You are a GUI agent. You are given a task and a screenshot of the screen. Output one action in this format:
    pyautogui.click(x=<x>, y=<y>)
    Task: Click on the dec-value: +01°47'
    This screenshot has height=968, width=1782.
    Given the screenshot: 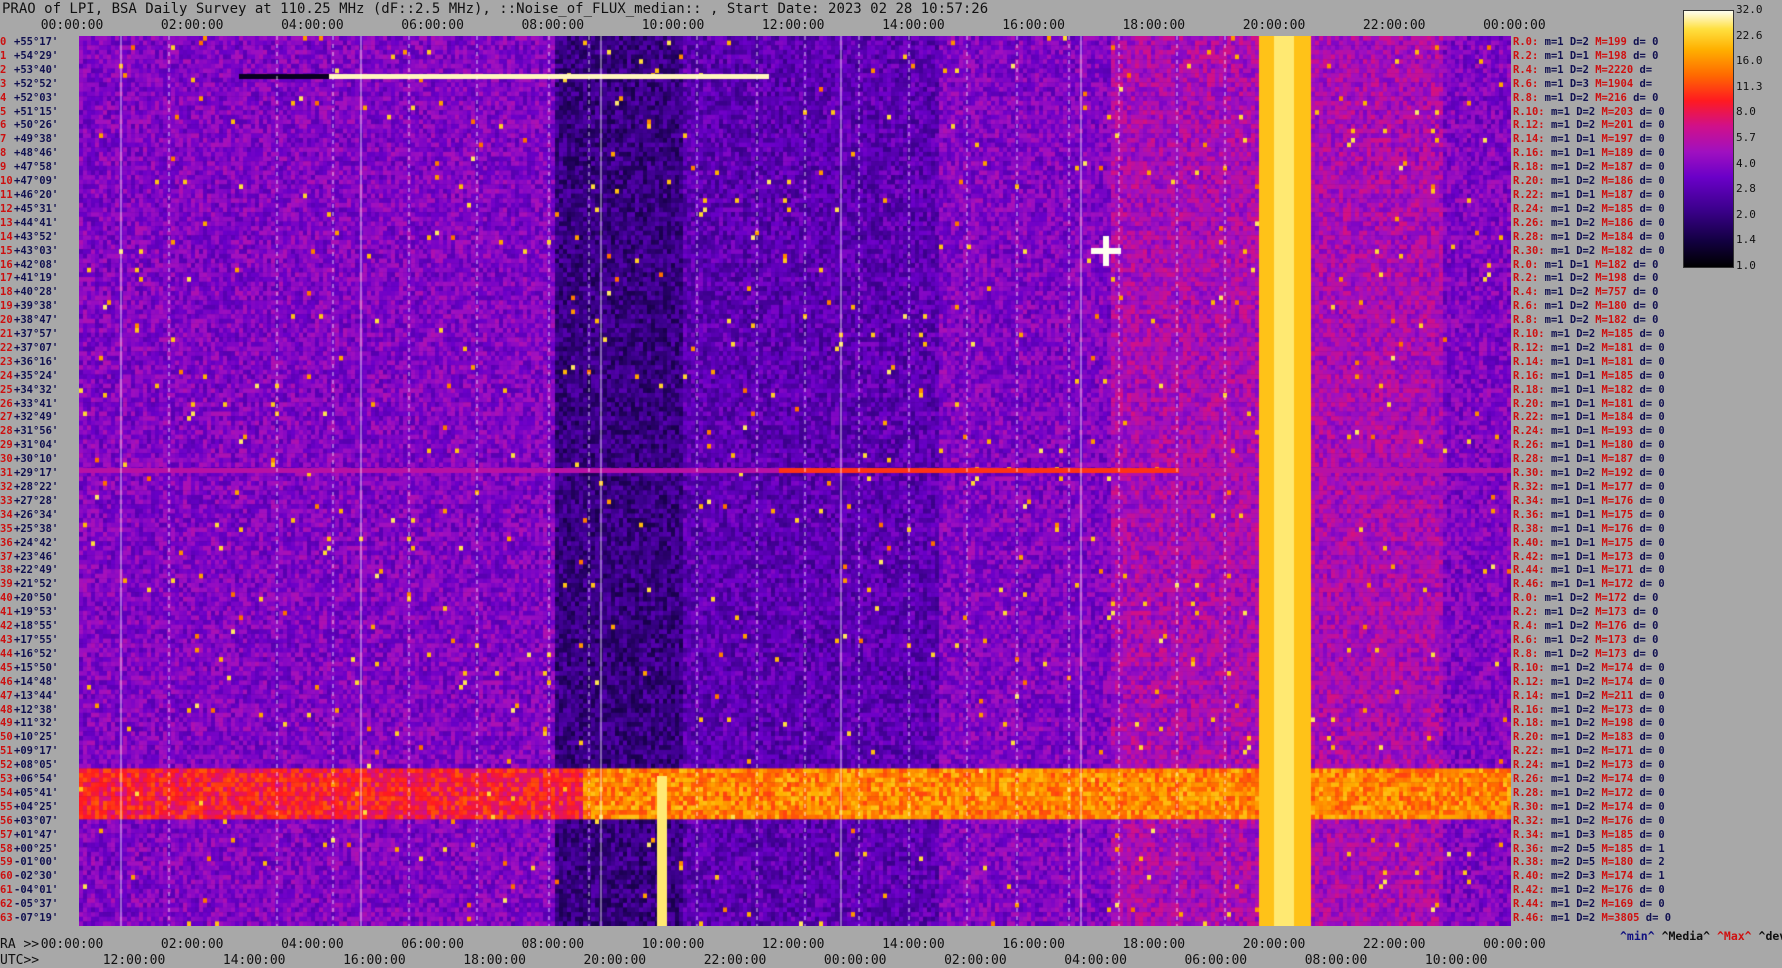 What is the action you would take?
    pyautogui.click(x=36, y=834)
    